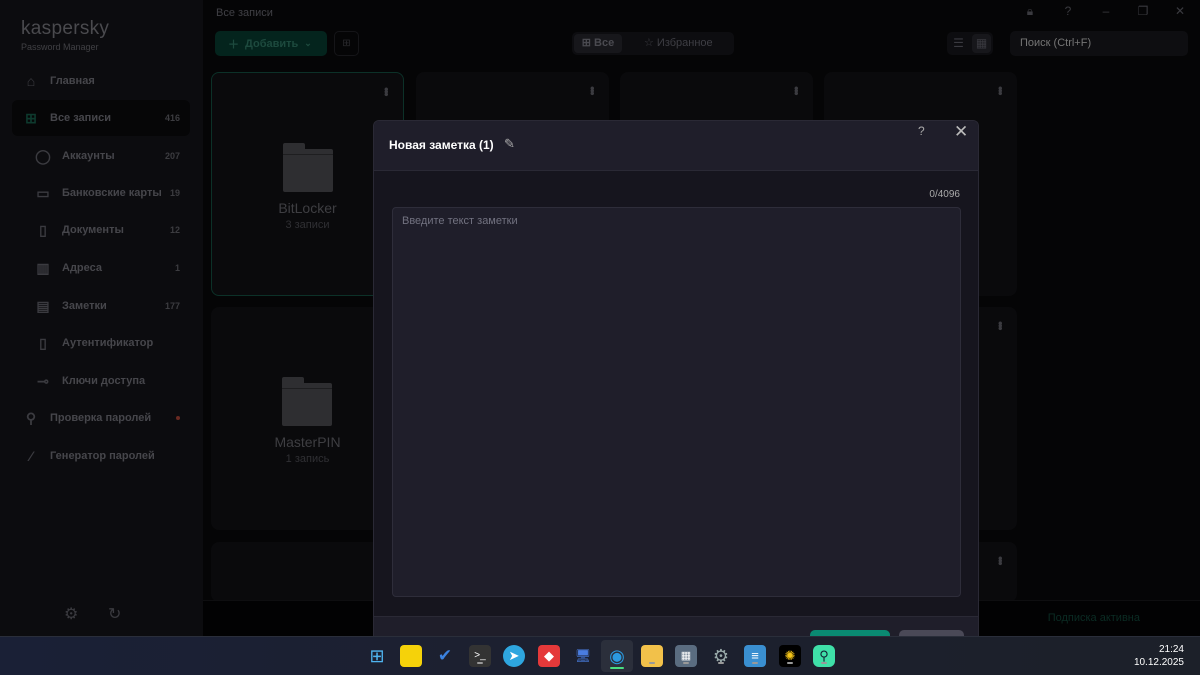 The image size is (1200, 675). I want to click on sidebar-item-cards: ▭ Банковские карты 19, so click(101, 193).